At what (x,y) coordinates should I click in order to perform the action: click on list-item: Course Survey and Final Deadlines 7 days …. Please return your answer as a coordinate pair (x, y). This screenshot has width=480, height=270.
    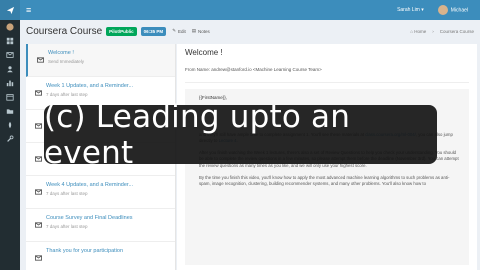
    Looking at the image, I should click on (100, 225).